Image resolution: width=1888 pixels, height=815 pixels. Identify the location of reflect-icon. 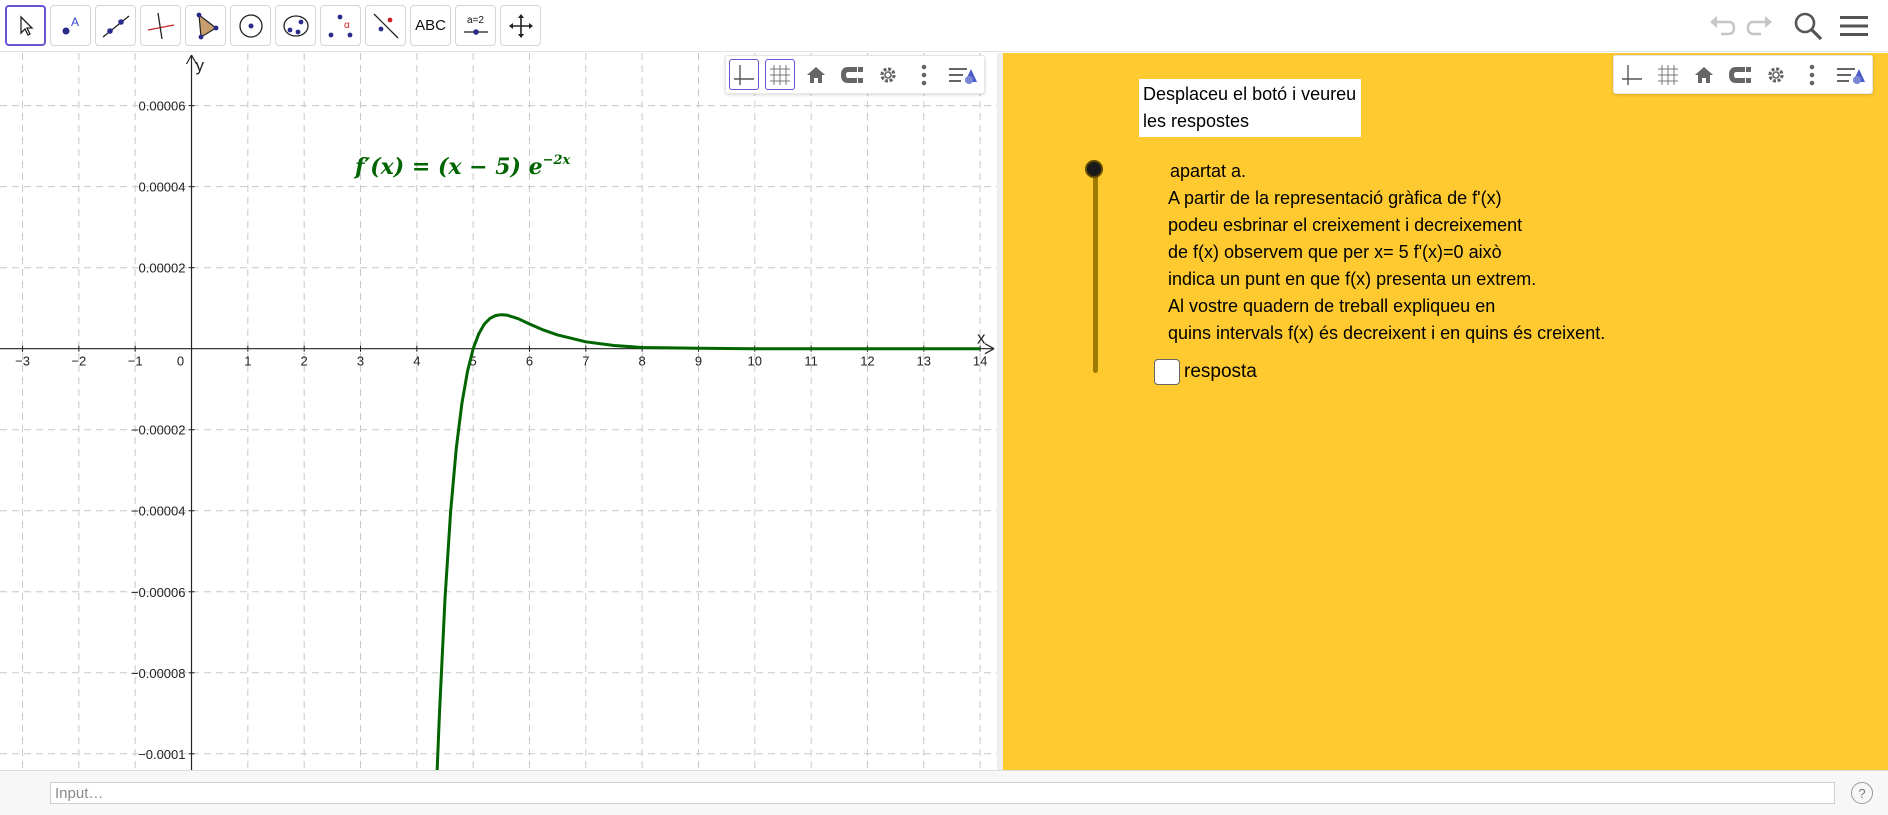
(385, 25).